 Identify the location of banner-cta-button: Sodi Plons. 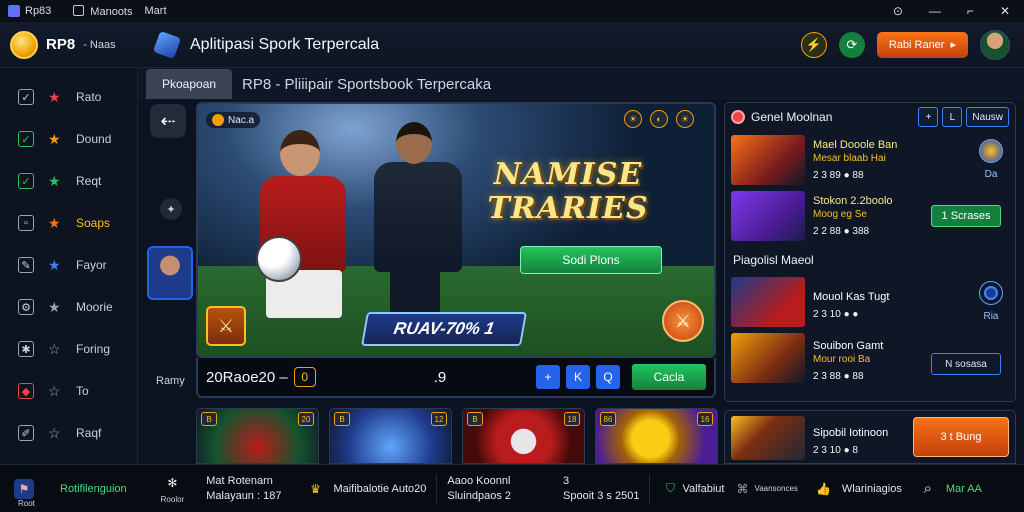
(591, 260).